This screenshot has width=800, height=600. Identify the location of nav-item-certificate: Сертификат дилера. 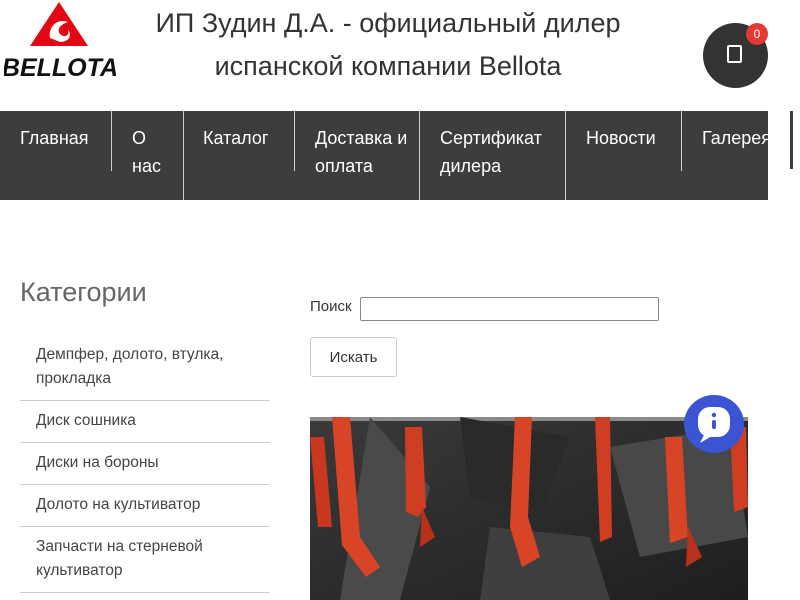
(497, 155).